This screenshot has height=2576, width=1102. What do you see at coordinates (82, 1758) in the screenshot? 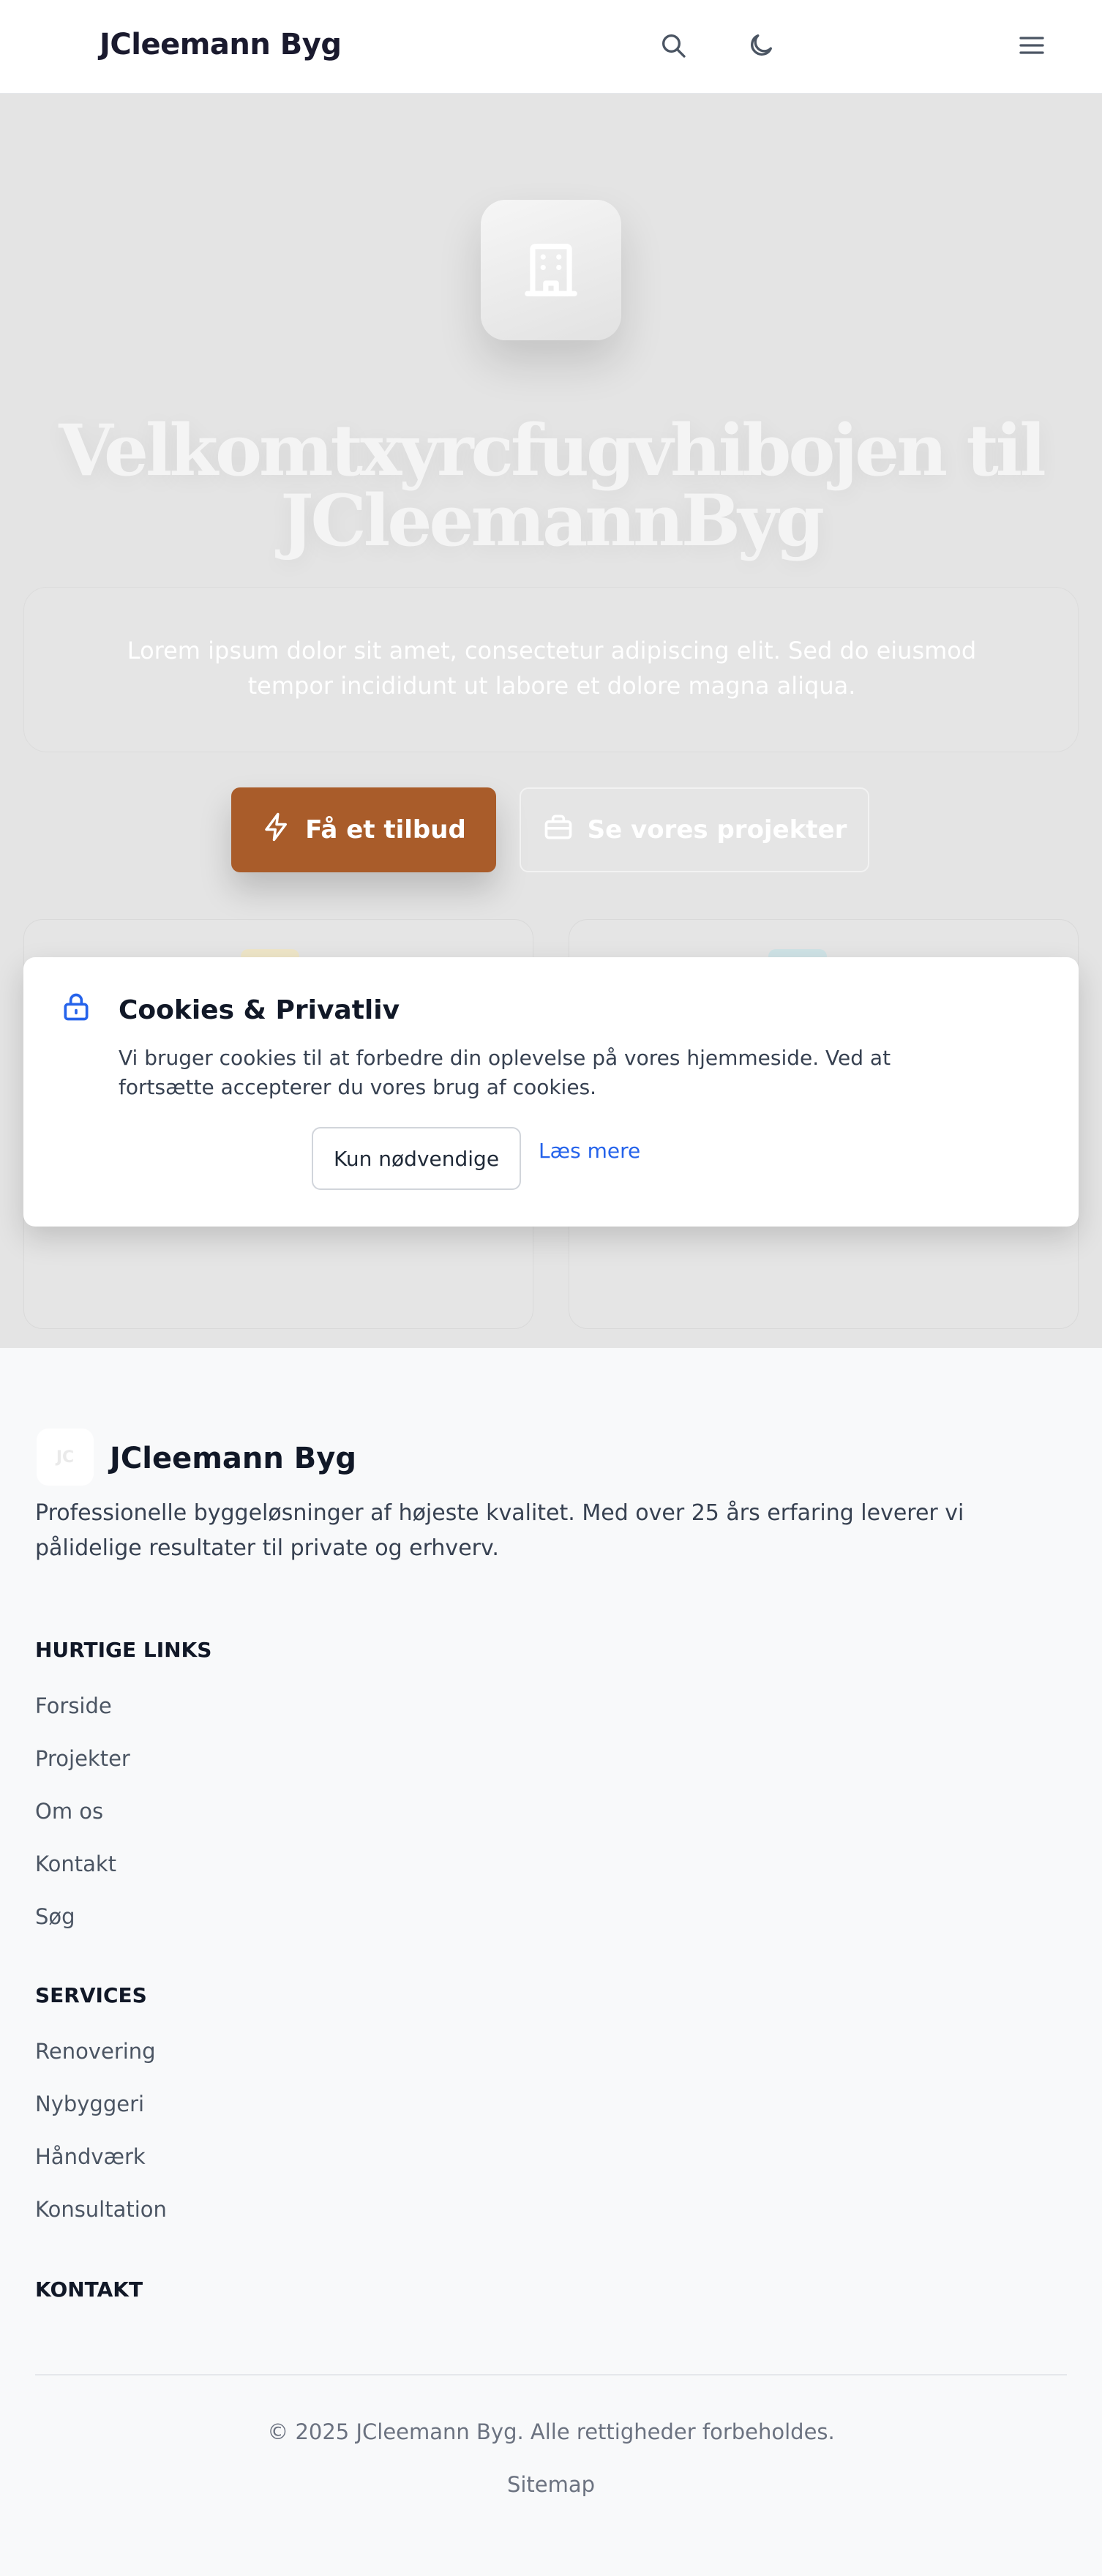
I see `footer-link-projekter: Projekter` at bounding box center [82, 1758].